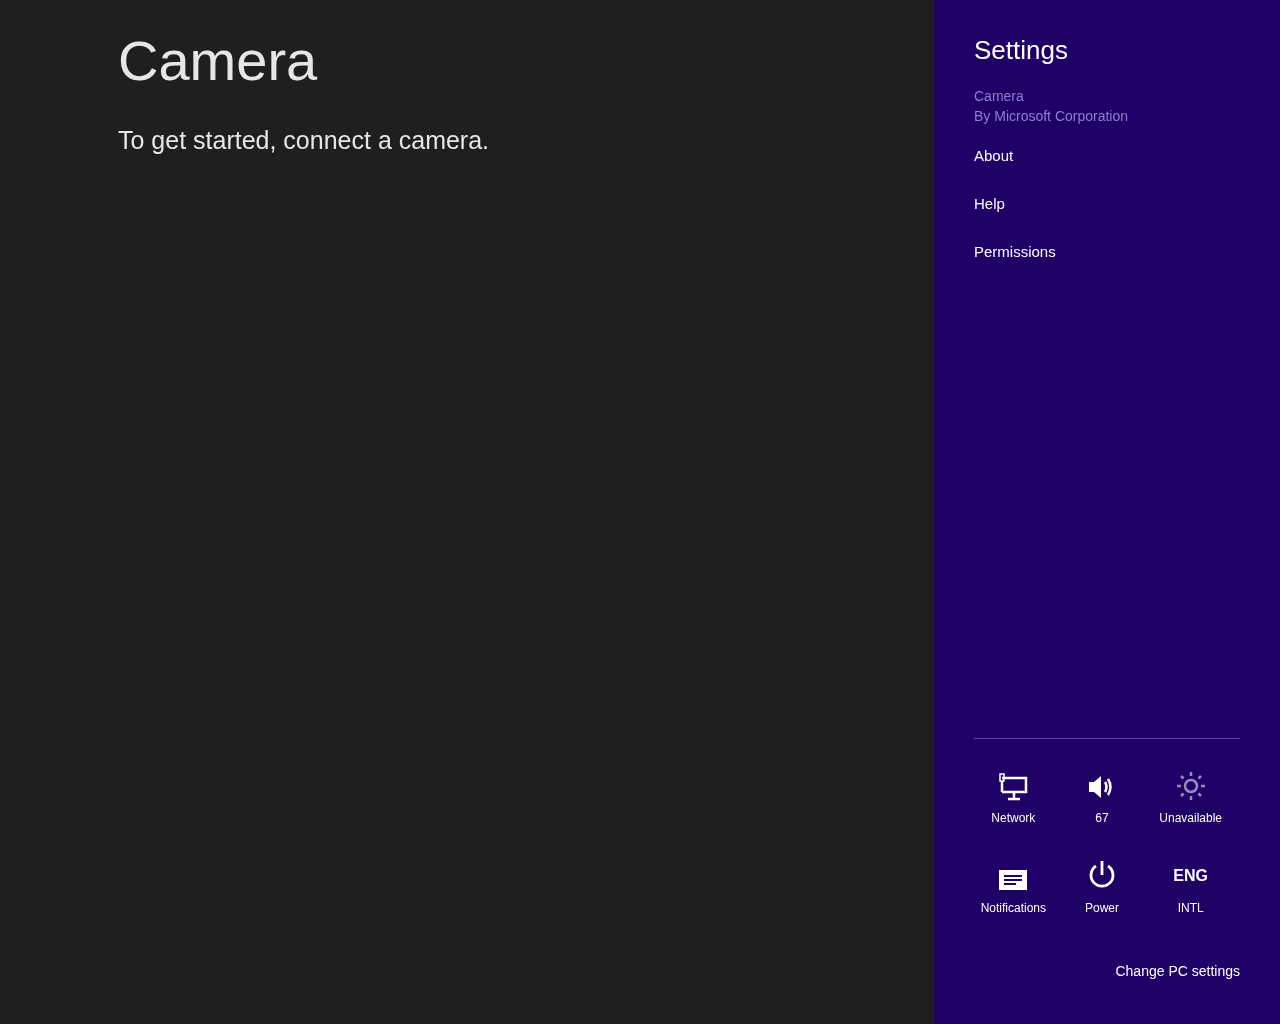 The height and width of the screenshot is (1024, 1280). What do you see at coordinates (1102, 887) in the screenshot?
I see `power-tile: Power` at bounding box center [1102, 887].